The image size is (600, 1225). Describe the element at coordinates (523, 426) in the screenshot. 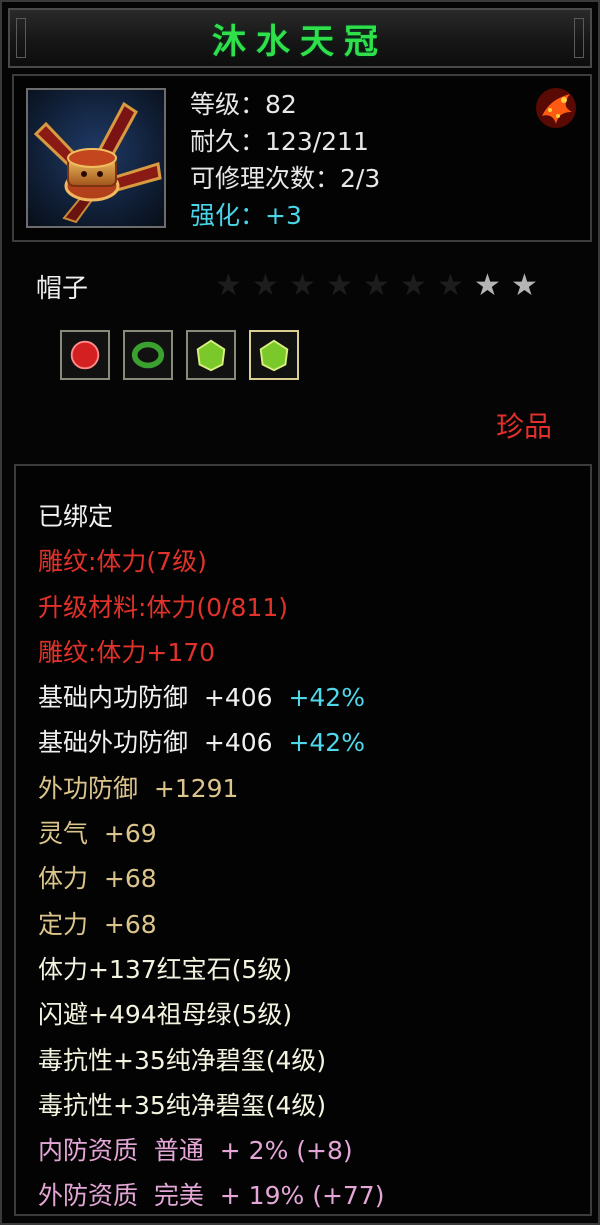

I see `item-grade: 珍品` at that location.